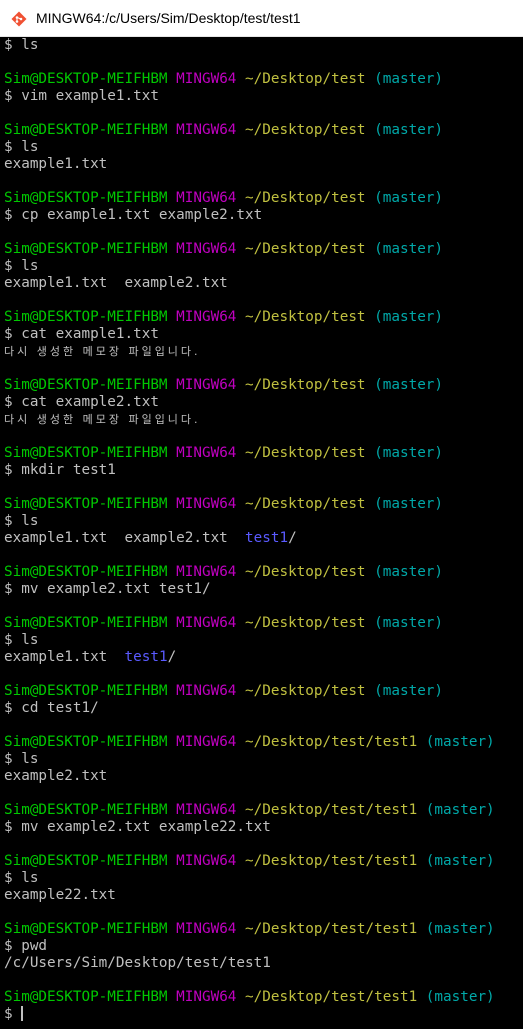  What do you see at coordinates (81, 96) in the screenshot?
I see `command-text: $ vim example1.txt` at bounding box center [81, 96].